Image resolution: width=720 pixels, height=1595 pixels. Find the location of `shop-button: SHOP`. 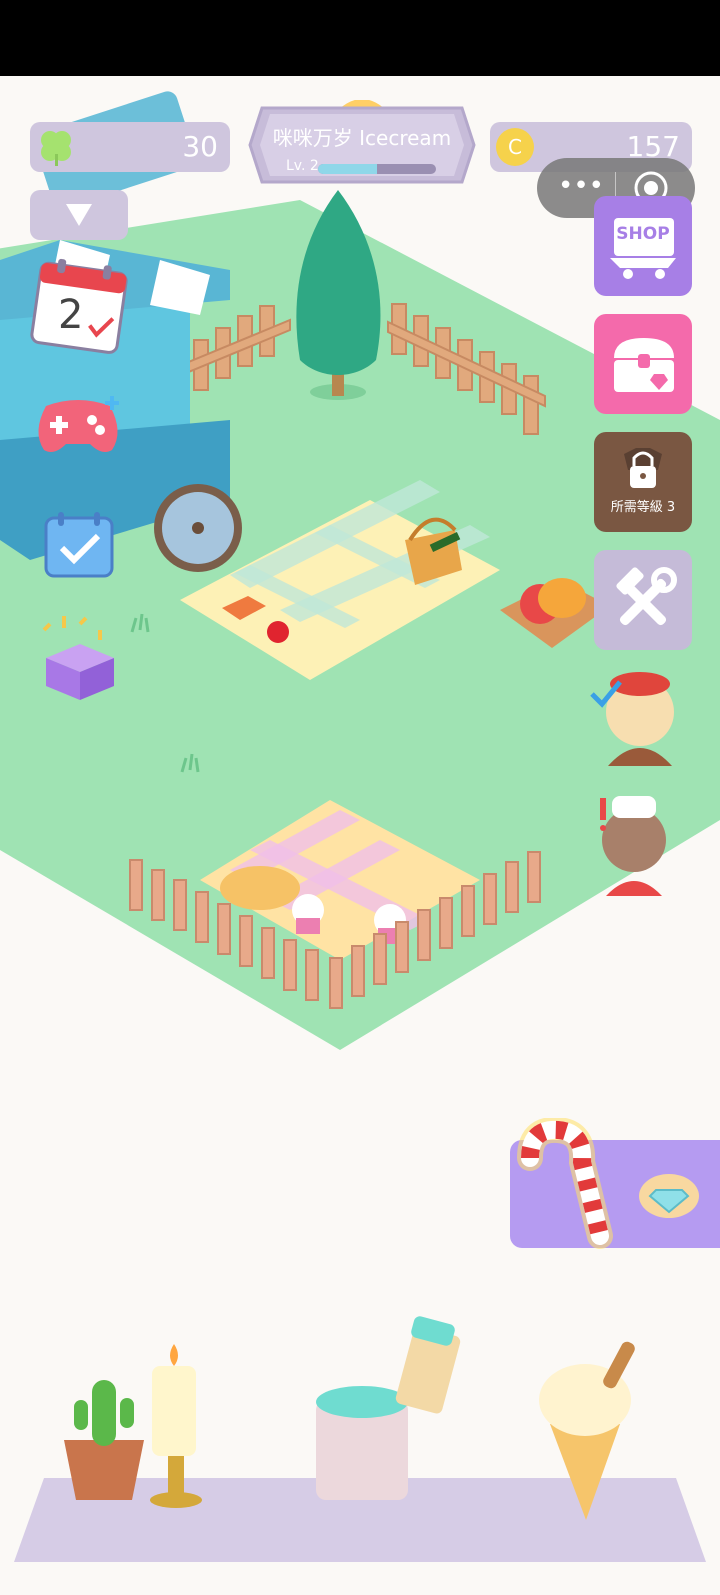

shop-button: SHOP is located at coordinates (643, 246).